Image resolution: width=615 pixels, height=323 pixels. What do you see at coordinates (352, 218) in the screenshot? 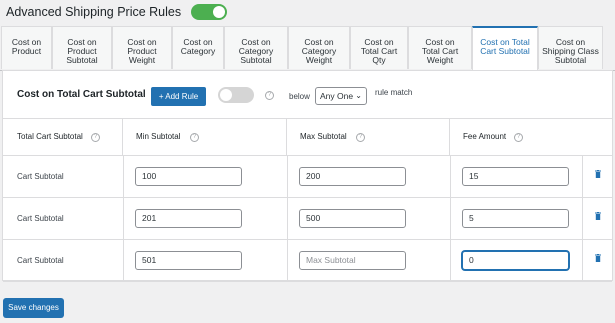
I see `max-subtotal-input: 500` at bounding box center [352, 218].